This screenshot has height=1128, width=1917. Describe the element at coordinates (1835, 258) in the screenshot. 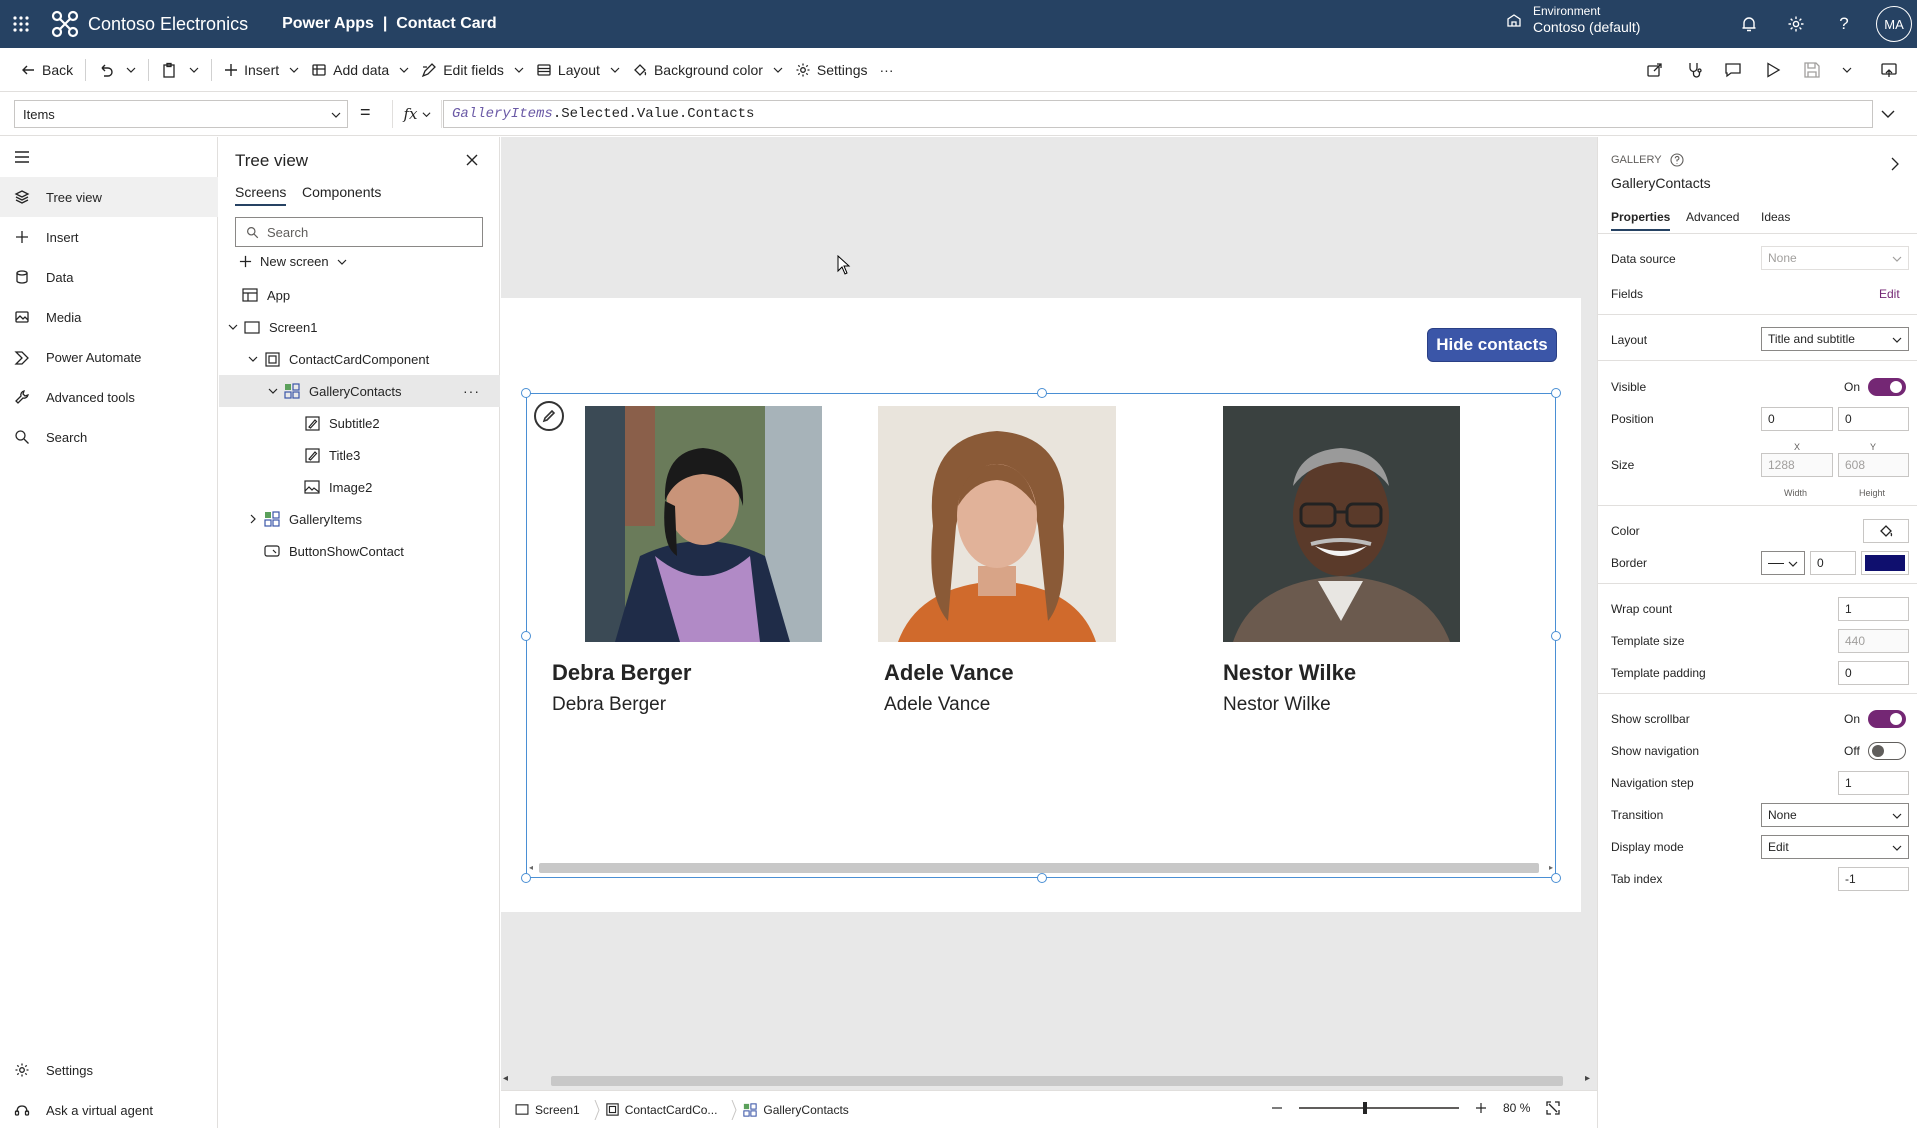

I see `data-source-select: None` at that location.